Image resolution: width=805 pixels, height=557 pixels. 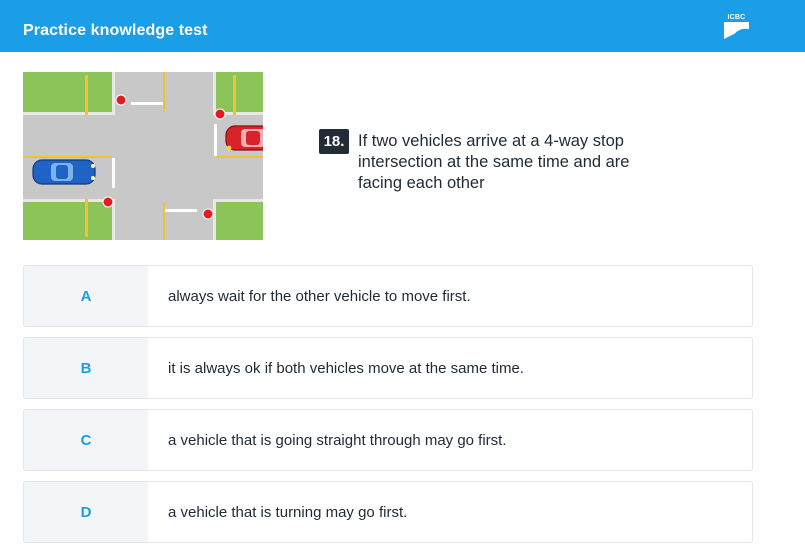 What do you see at coordinates (238, 92) in the screenshot?
I see `grass-top-right` at bounding box center [238, 92].